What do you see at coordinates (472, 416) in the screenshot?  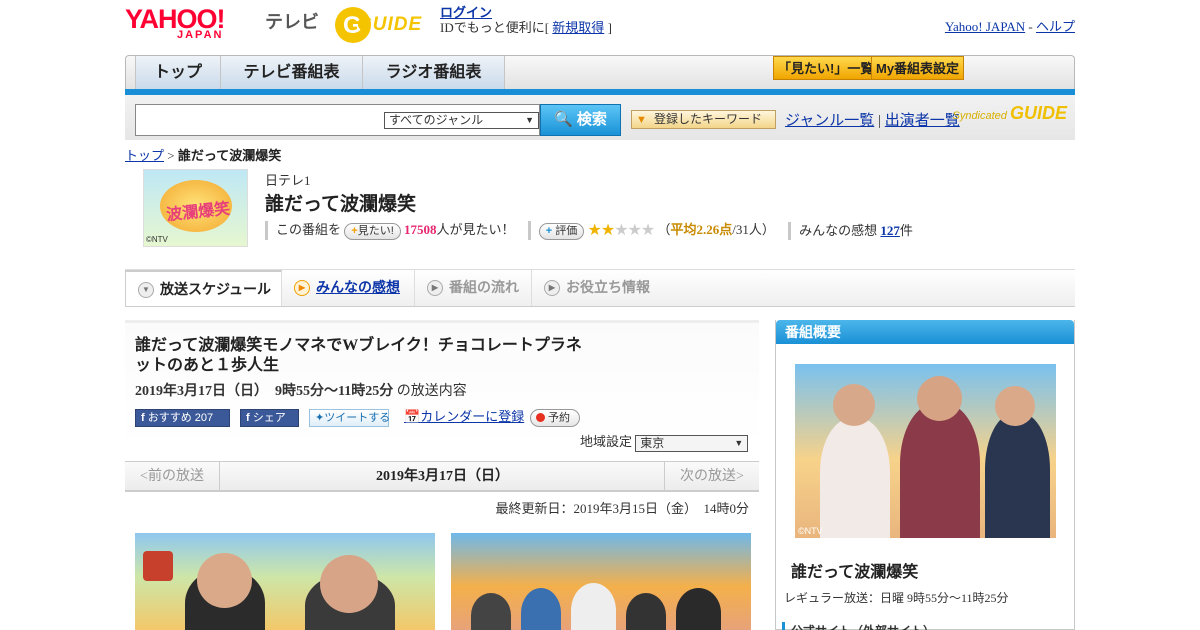 I see `calendar-label: カレンダーに登録` at bounding box center [472, 416].